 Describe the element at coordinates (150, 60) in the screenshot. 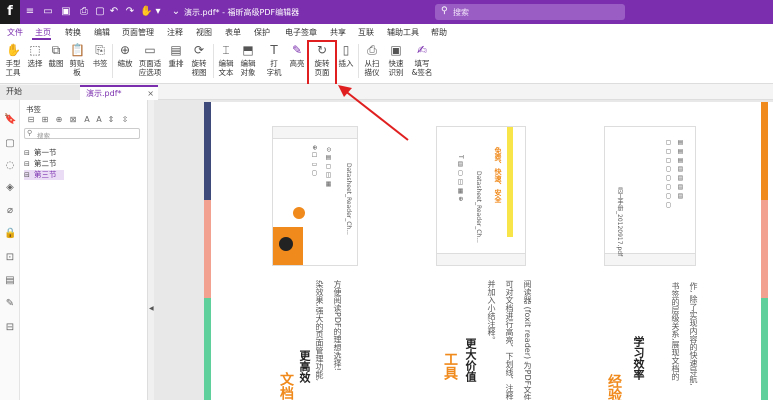

I see `fit-page-button: ▭ 页面适 应选项` at that location.